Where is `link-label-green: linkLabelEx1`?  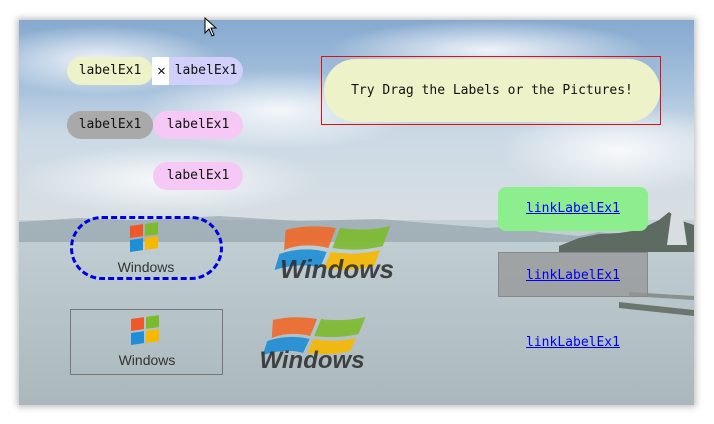 link-label-green: linkLabelEx1 is located at coordinates (573, 209).